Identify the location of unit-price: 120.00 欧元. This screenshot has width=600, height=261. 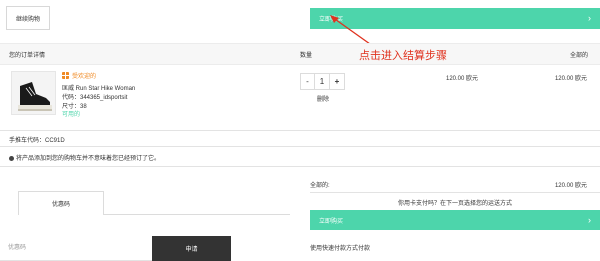
(462, 79).